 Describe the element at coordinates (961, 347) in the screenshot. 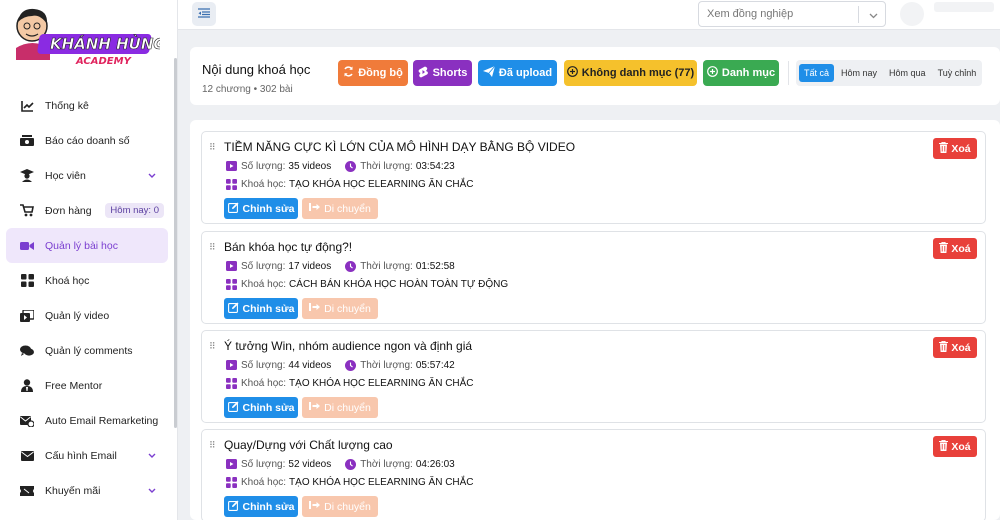

I see `delete-button-label: Xoá` at that location.